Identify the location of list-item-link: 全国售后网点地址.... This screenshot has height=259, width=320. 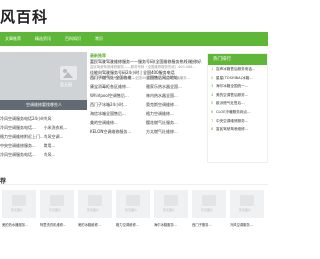
(174, 77).